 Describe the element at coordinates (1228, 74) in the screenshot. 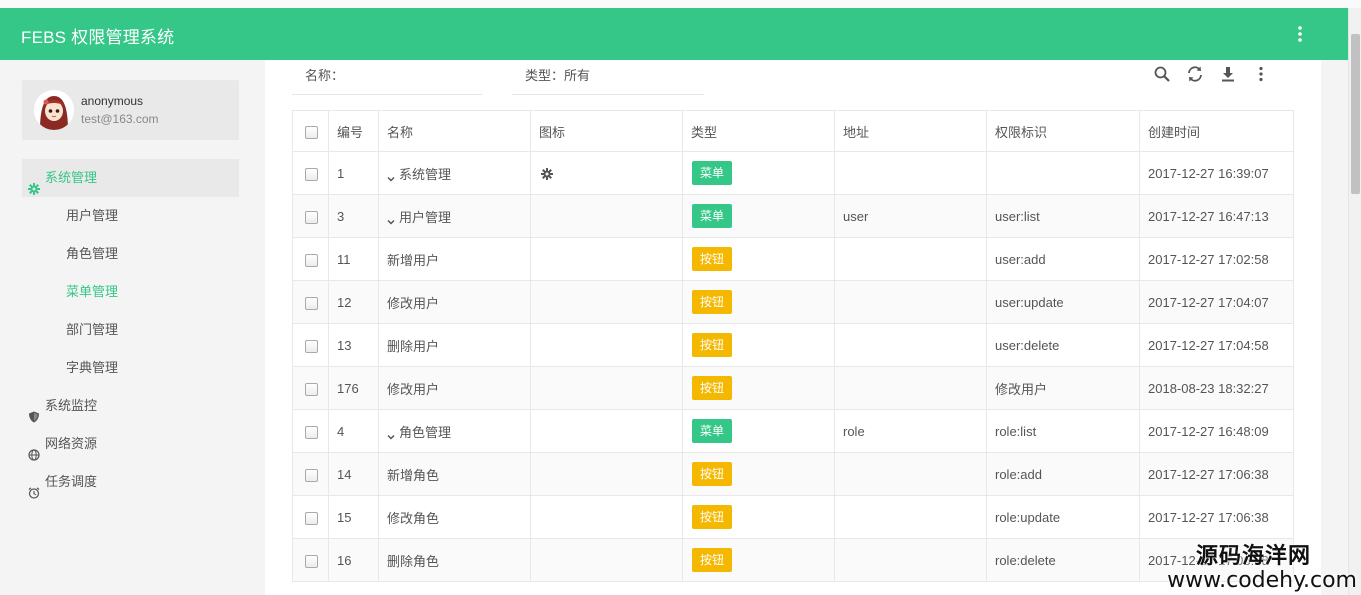

I see `download-icon` at that location.